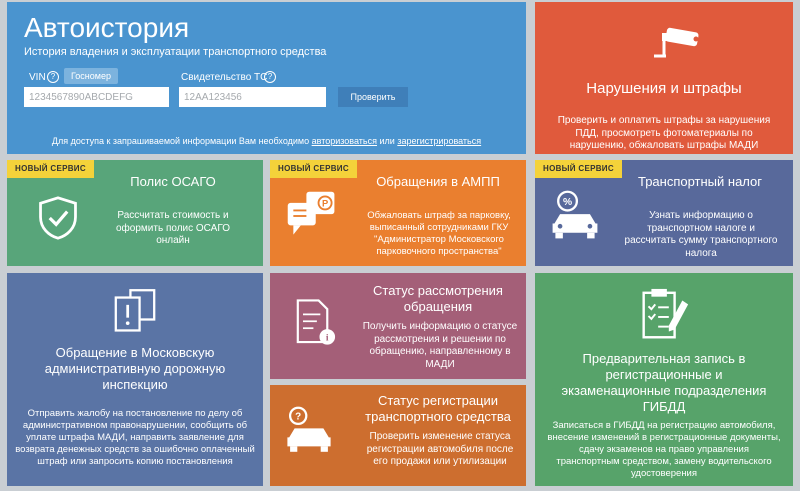 The image size is (800, 491). I want to click on svg-text: i, so click(327, 338).